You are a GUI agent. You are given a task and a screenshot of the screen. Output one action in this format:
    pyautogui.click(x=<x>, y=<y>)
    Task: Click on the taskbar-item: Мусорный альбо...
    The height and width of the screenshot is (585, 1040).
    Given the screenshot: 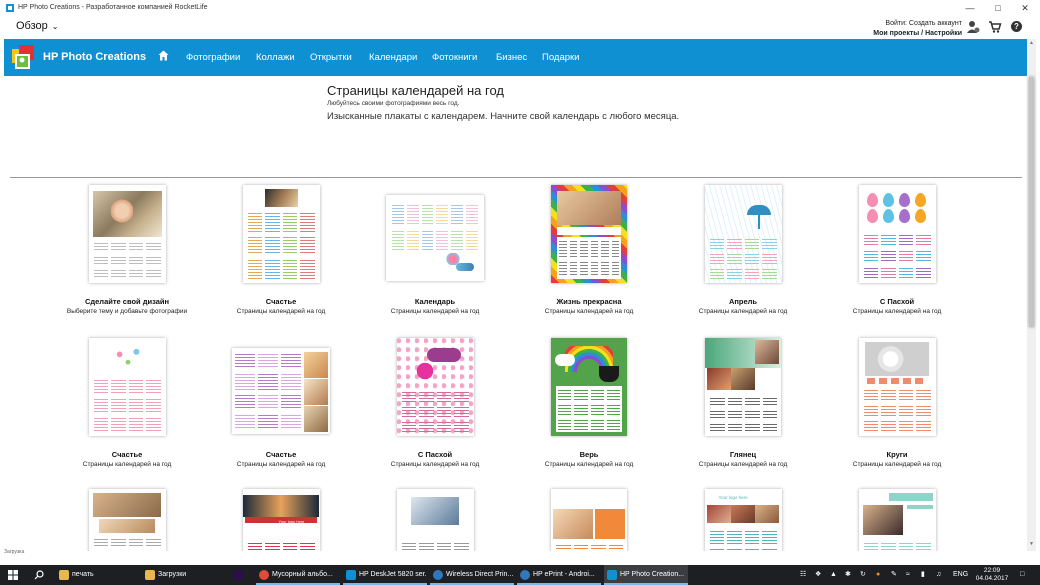 What is the action you would take?
    pyautogui.click(x=298, y=575)
    